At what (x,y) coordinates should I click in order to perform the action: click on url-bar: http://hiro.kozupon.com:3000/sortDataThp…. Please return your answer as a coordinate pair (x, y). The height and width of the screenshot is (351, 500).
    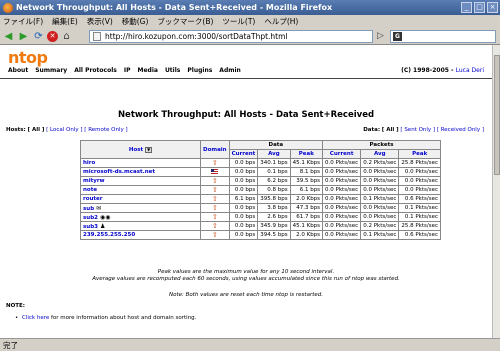
    Looking at the image, I should click on (231, 36).